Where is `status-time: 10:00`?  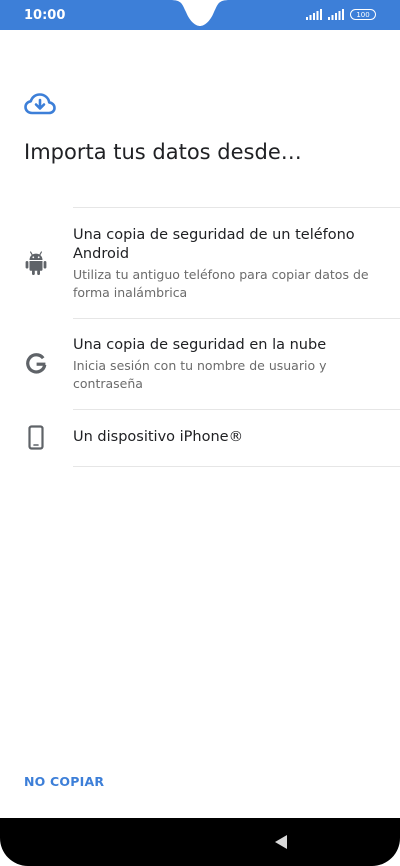 status-time: 10:00 is located at coordinates (45, 15).